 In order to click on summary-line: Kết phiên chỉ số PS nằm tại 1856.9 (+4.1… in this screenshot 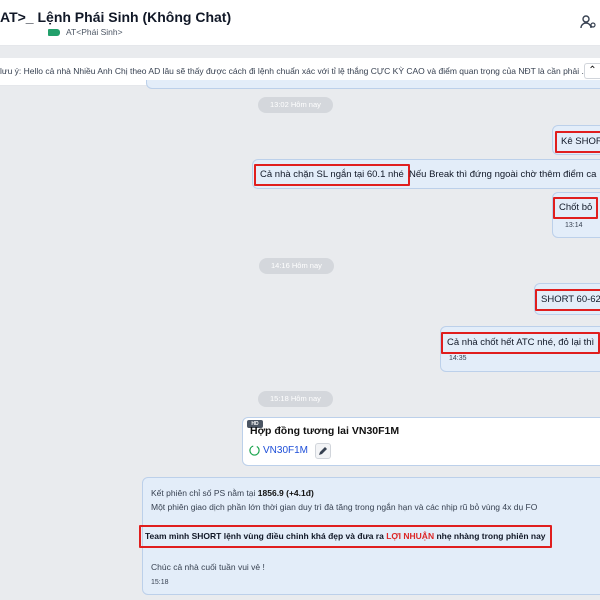, I will do `click(232, 493)`.